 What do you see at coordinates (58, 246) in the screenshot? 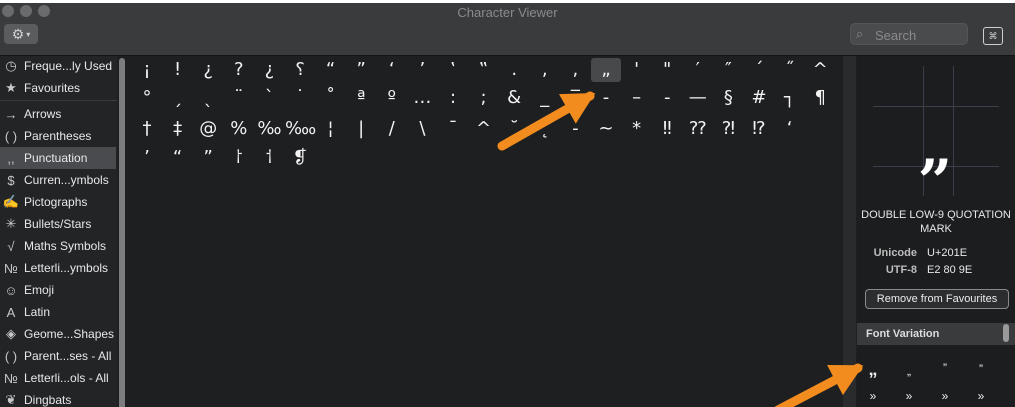
I see `sidebar-item: √ Maths Symbols` at bounding box center [58, 246].